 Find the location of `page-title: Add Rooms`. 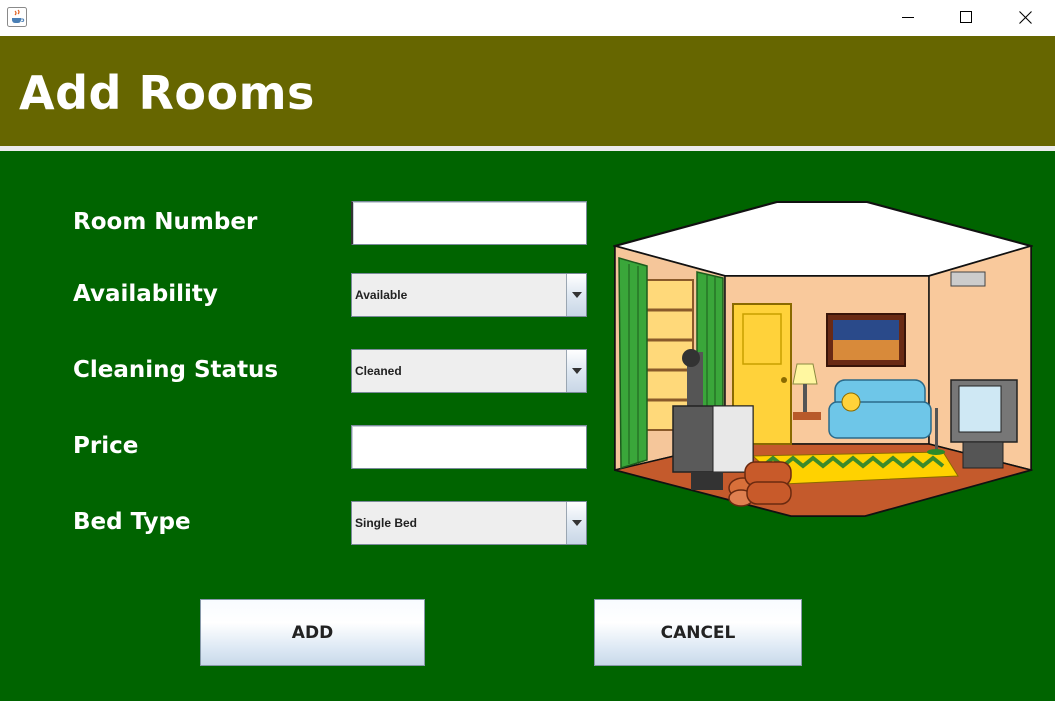

page-title: Add Rooms is located at coordinates (167, 93).